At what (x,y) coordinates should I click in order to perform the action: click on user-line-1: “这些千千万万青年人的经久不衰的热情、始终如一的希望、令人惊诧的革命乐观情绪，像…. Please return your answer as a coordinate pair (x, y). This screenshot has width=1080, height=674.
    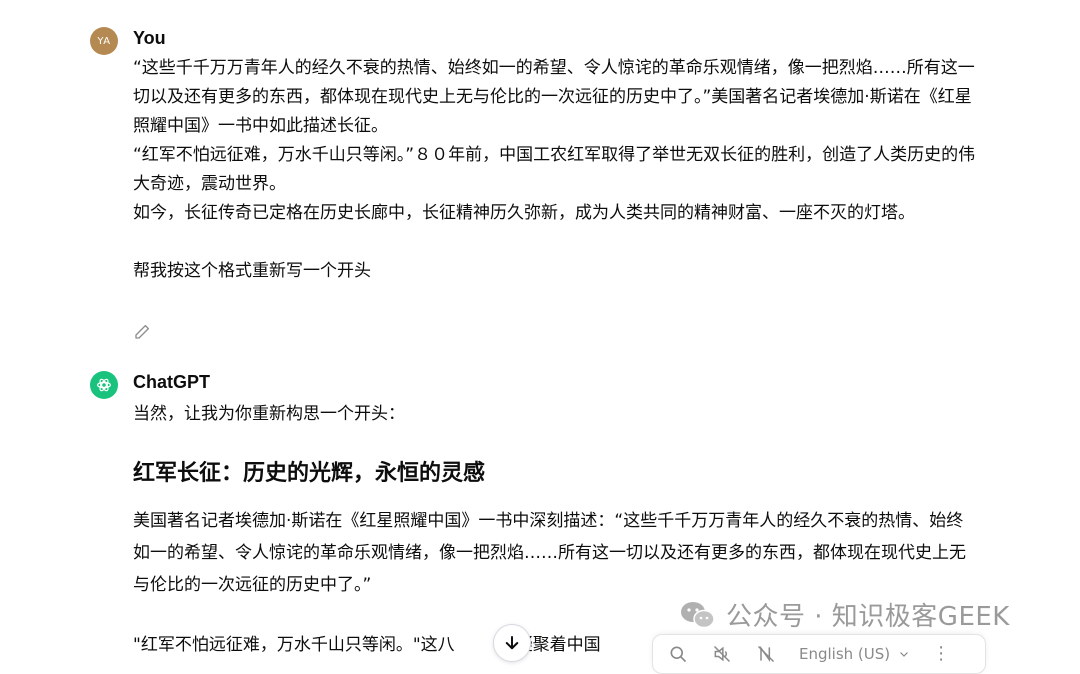
    Looking at the image, I should click on (554, 97).